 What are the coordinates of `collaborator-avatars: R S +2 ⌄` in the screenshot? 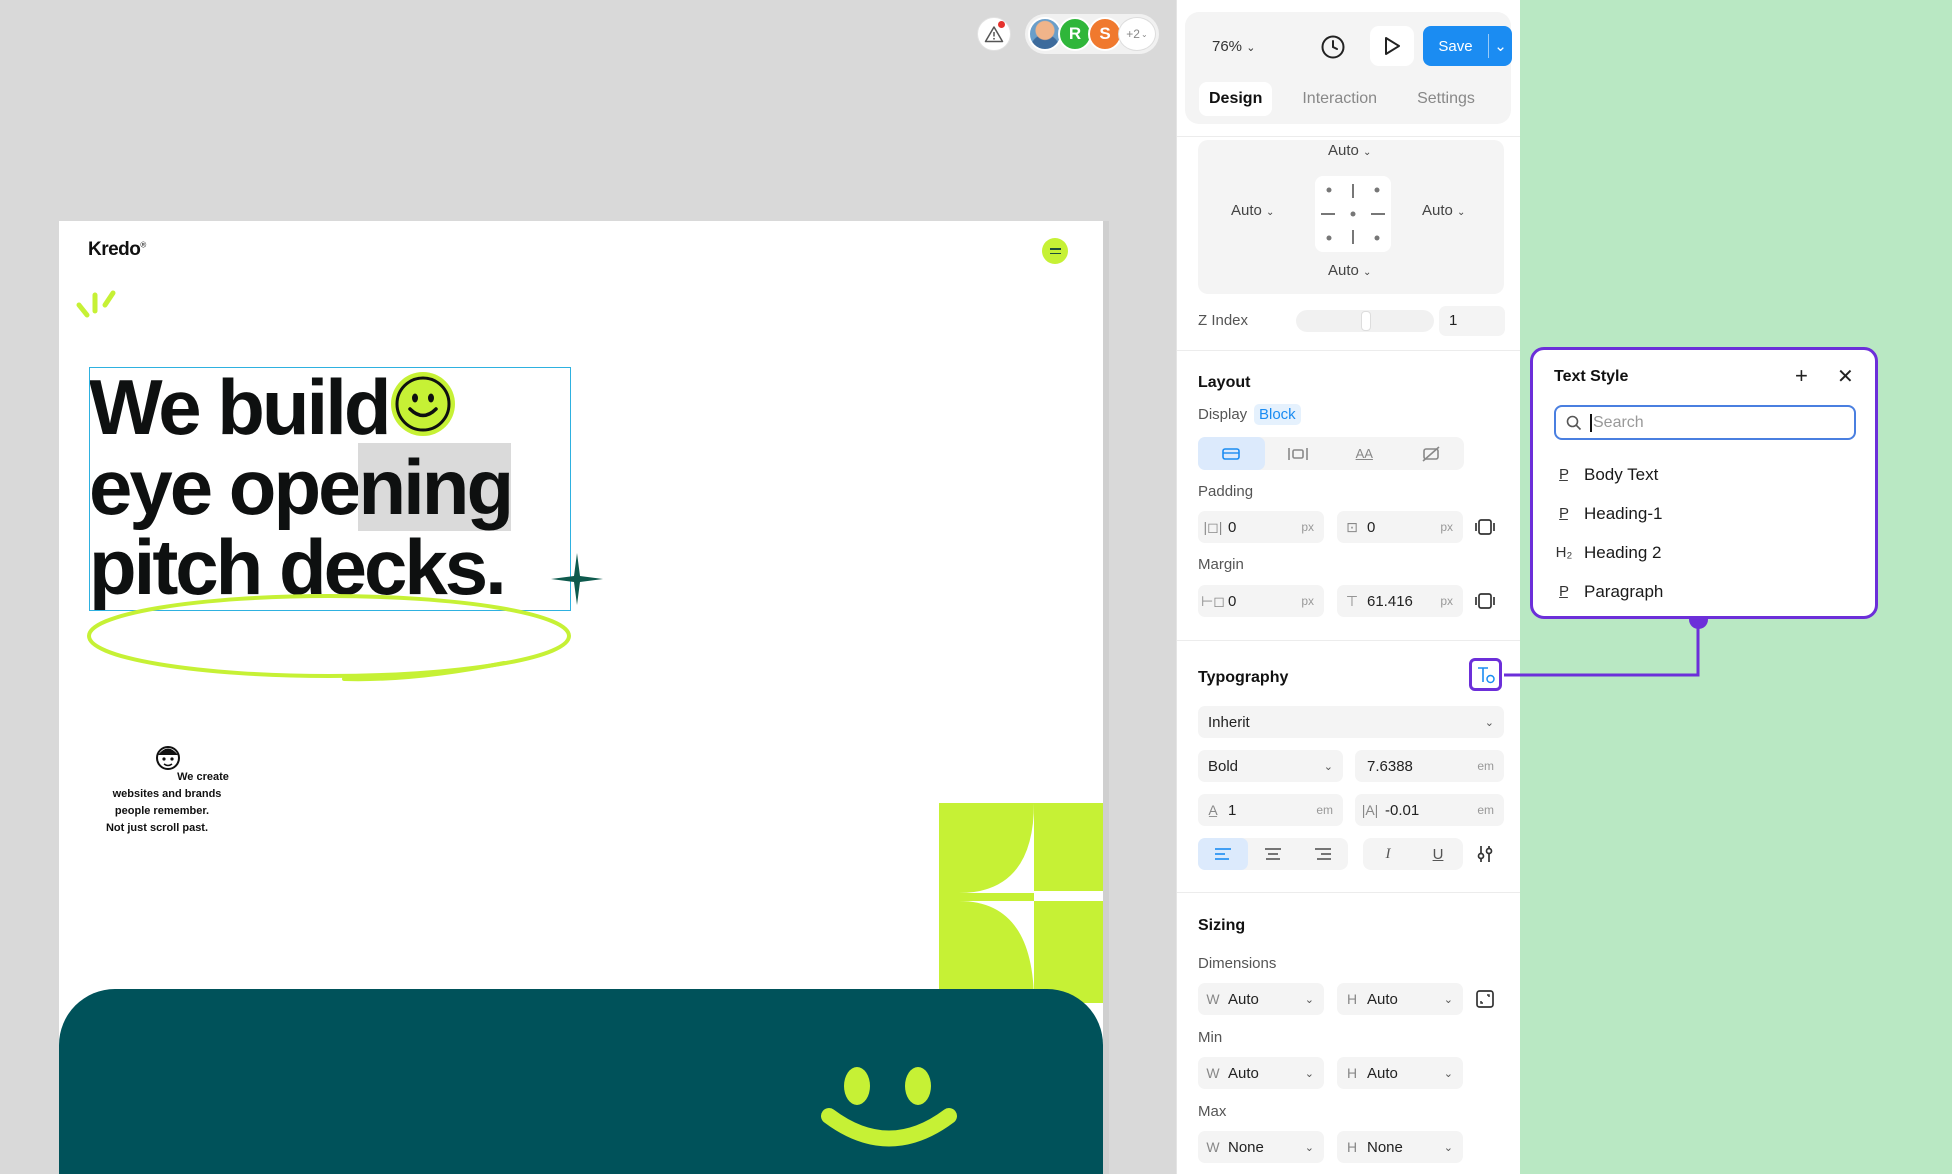 It's located at (1092, 34).